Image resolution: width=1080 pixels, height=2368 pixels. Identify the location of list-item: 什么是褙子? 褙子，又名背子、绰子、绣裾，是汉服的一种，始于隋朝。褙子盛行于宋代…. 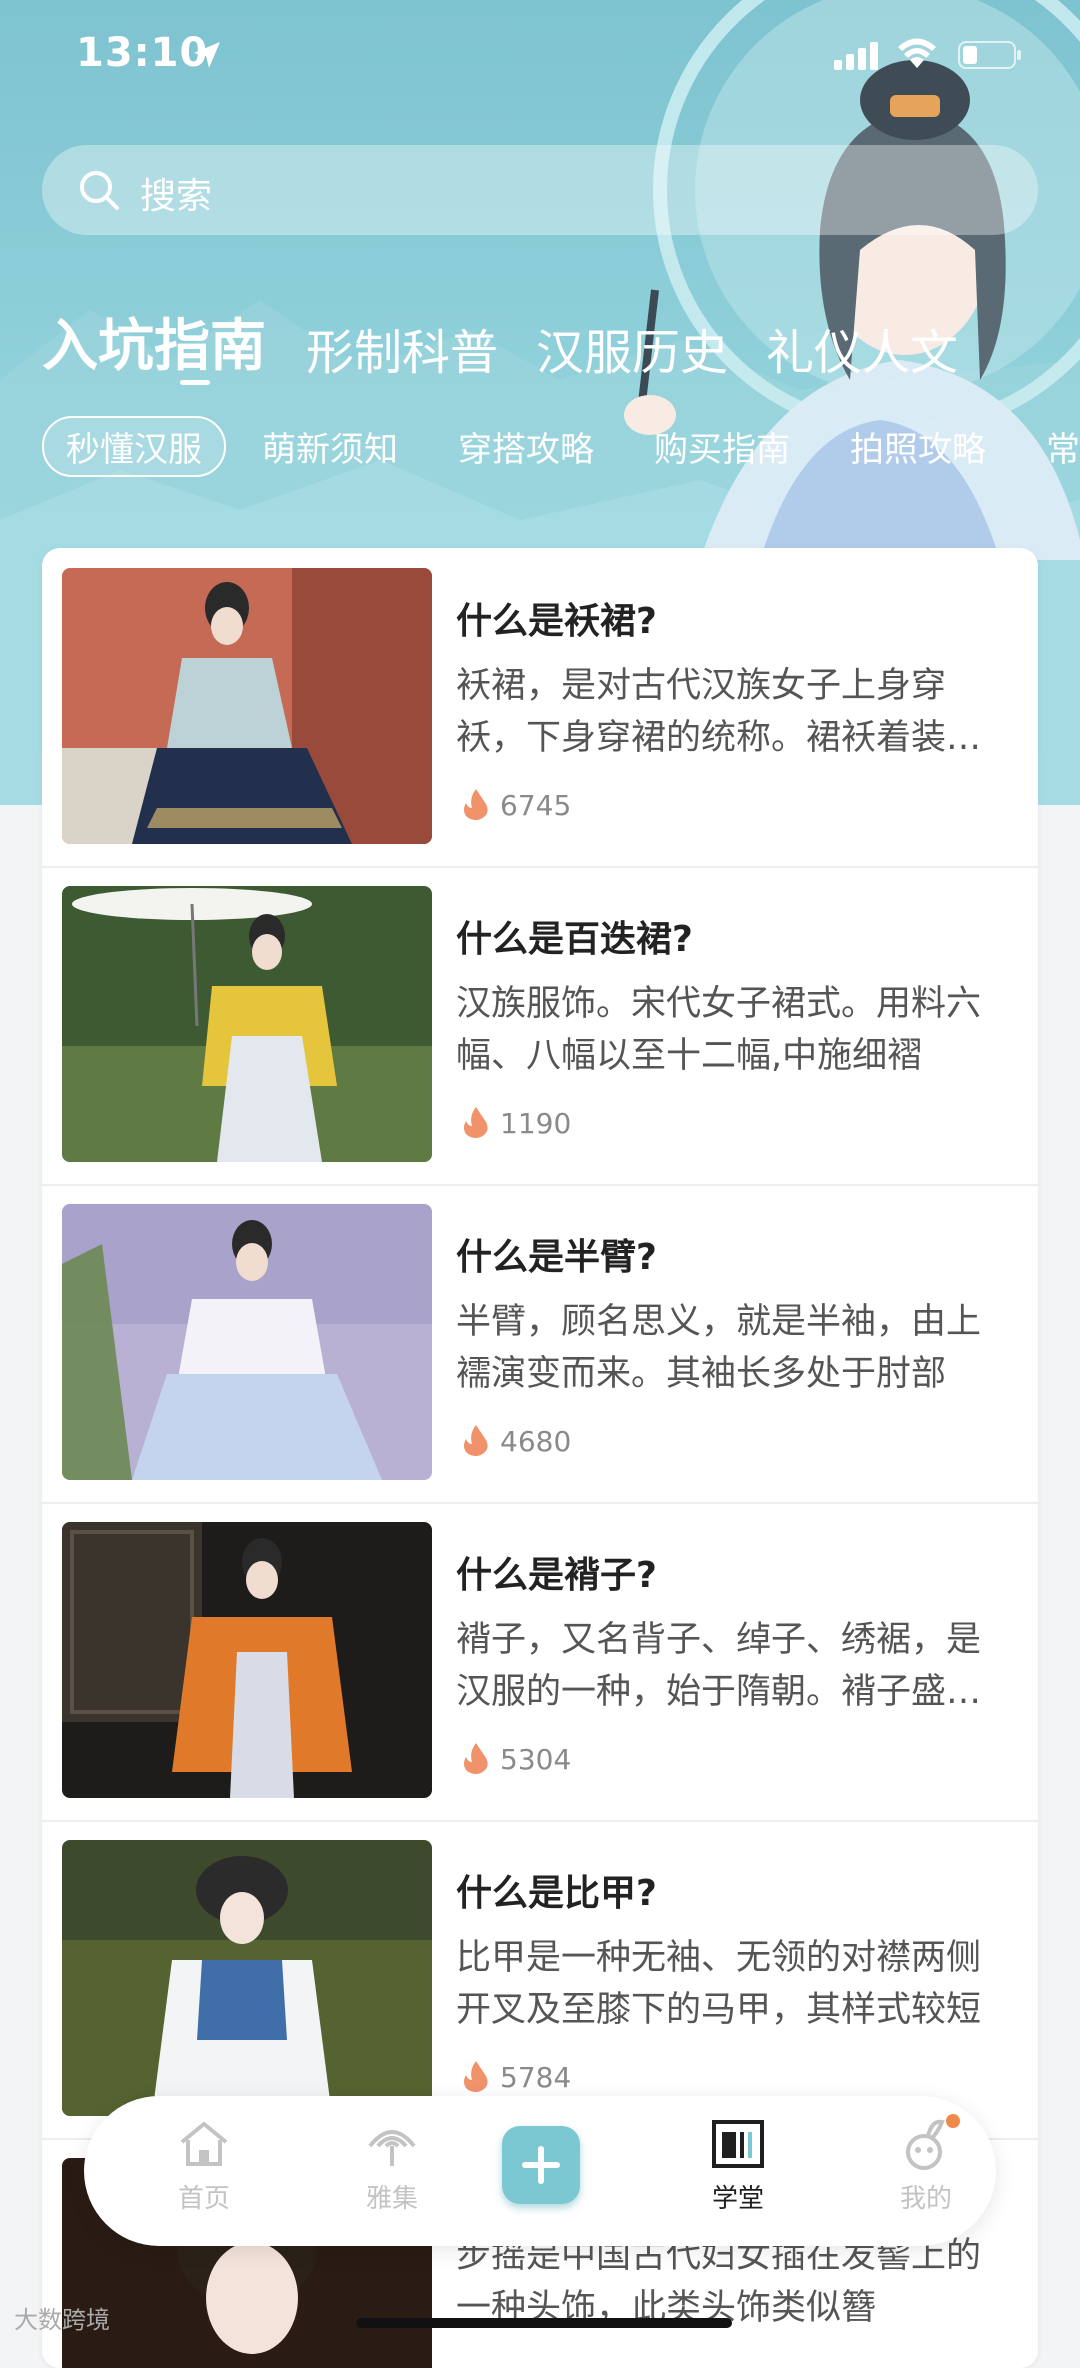
(540, 1662).